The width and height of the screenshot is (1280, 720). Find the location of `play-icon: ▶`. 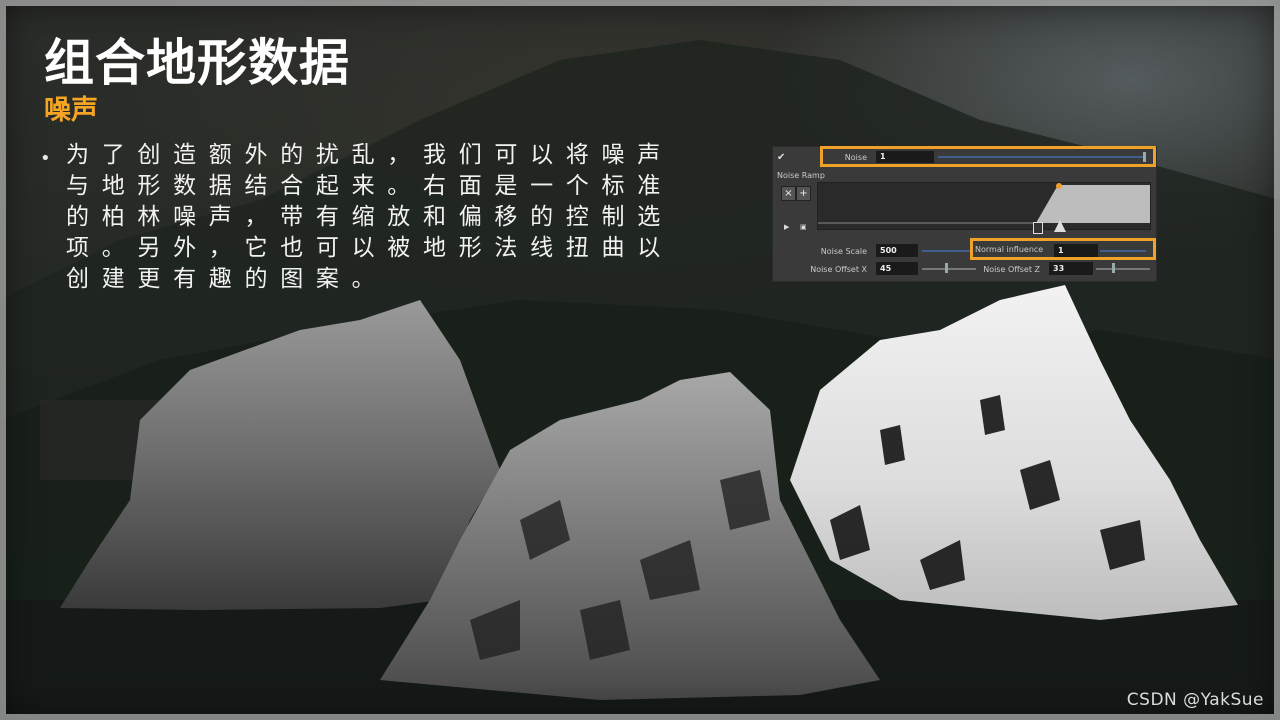

play-icon: ▶ is located at coordinates (786, 227).